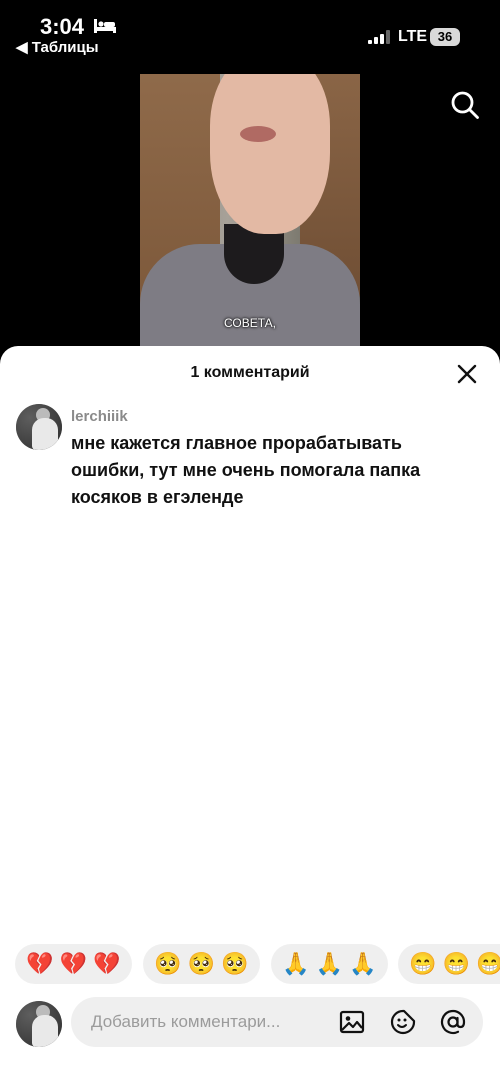 The height and width of the screenshot is (1084, 500). What do you see at coordinates (467, 374) in the screenshot?
I see `close-icon` at bounding box center [467, 374].